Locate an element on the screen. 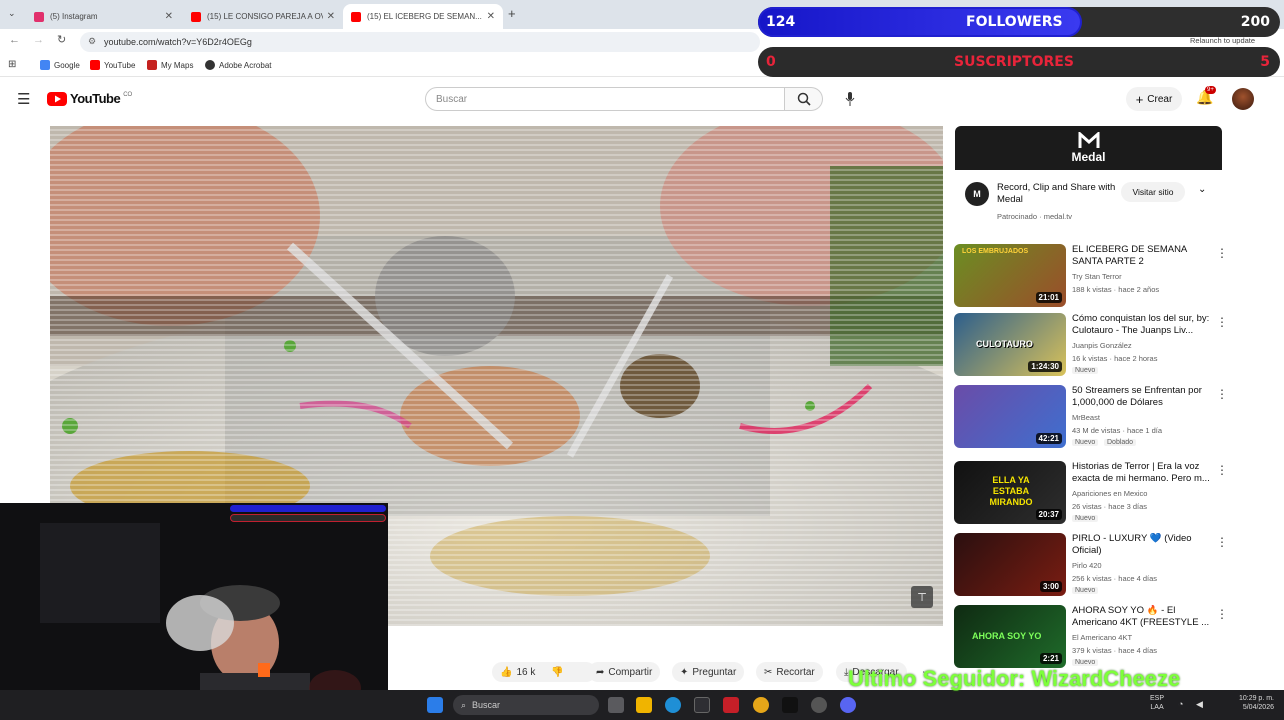  video-thumbnail: AHORA SOY YO 2:21 is located at coordinates (1010, 636).